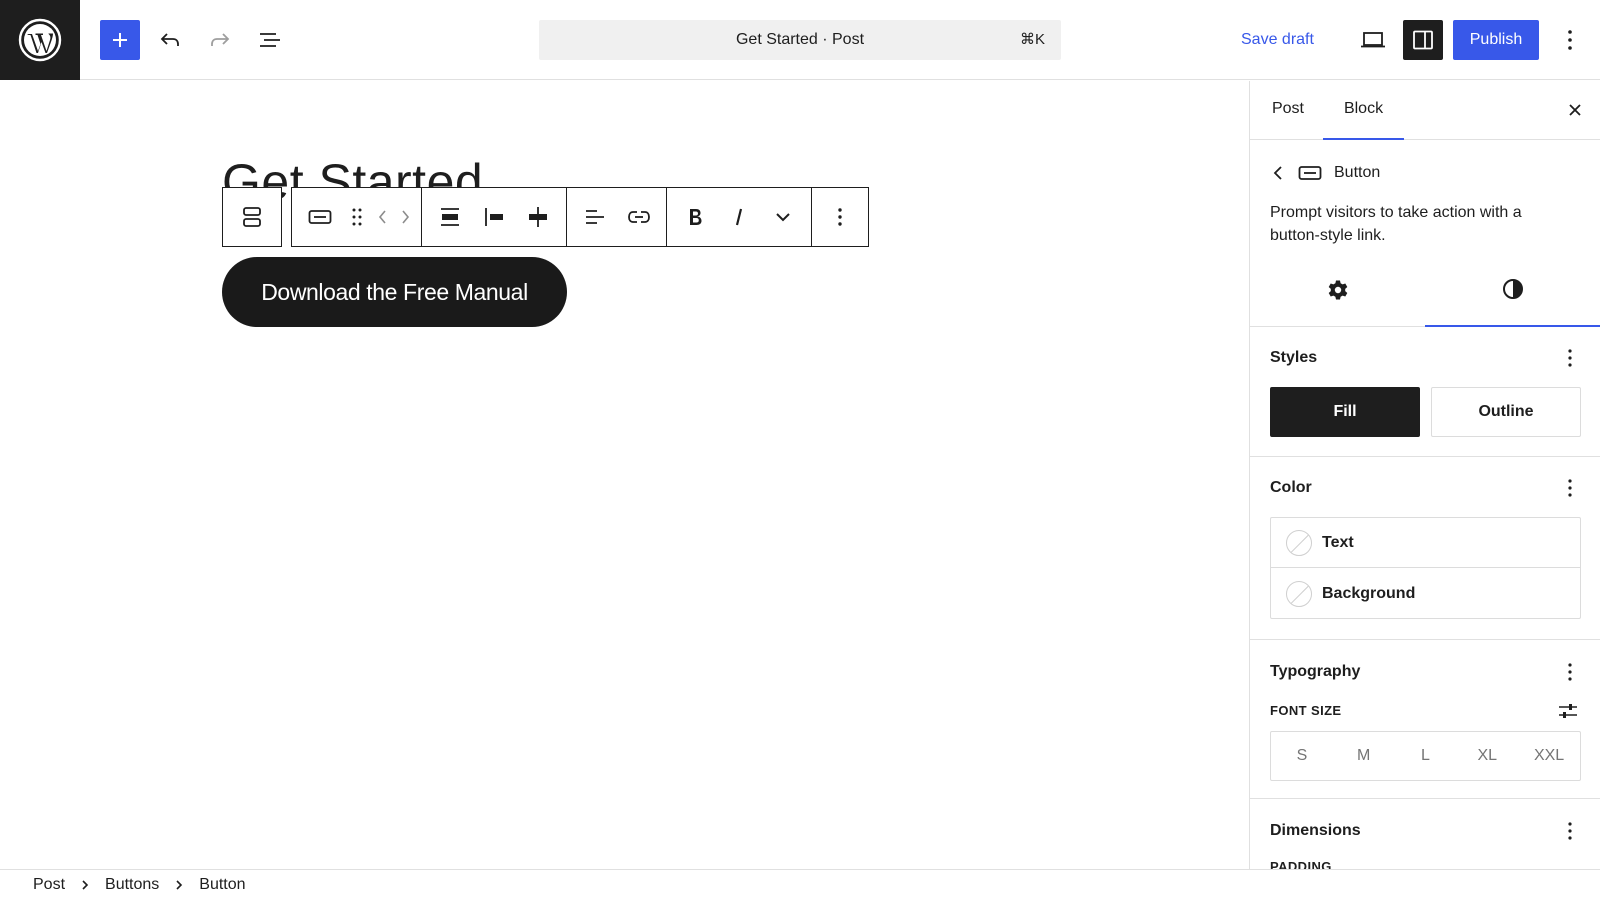 This screenshot has height=900, width=1600. I want to click on italic-icon, so click(739, 217).